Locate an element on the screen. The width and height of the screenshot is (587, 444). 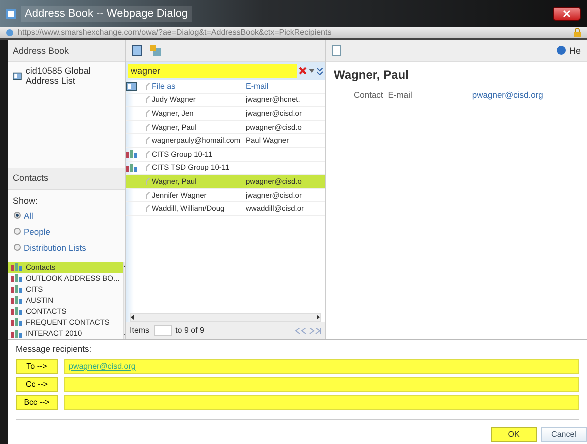
page-icon is located at coordinates (11, 13).